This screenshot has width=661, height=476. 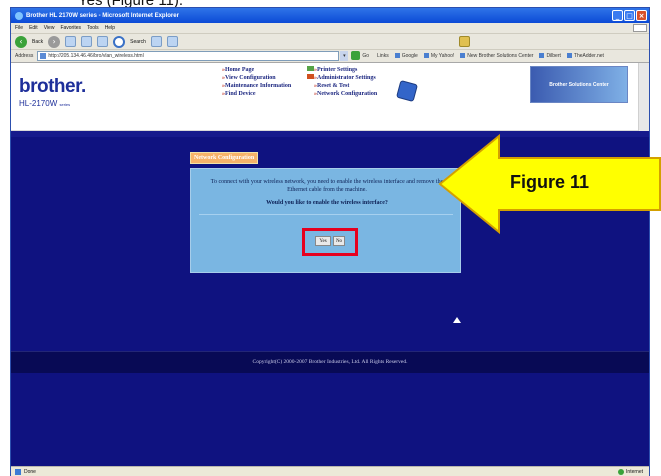 I want to click on toolbar-extras, so click(x=464, y=41).